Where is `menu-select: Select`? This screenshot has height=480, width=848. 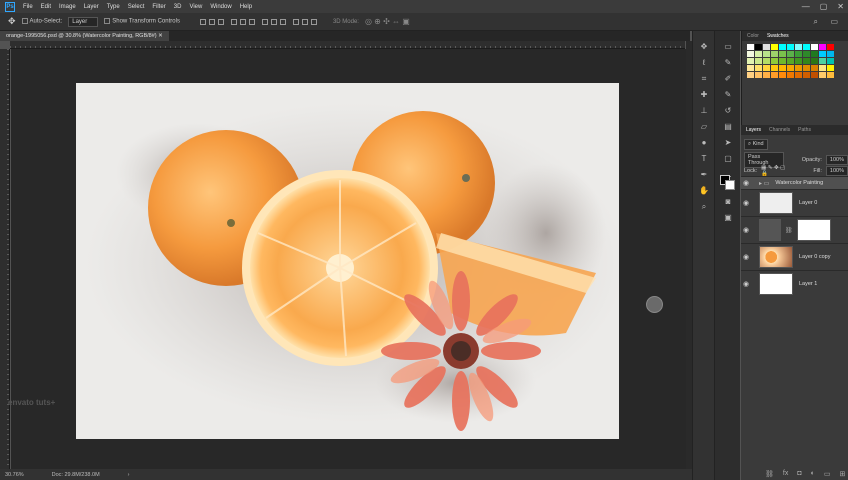 menu-select: Select is located at coordinates (136, 7).